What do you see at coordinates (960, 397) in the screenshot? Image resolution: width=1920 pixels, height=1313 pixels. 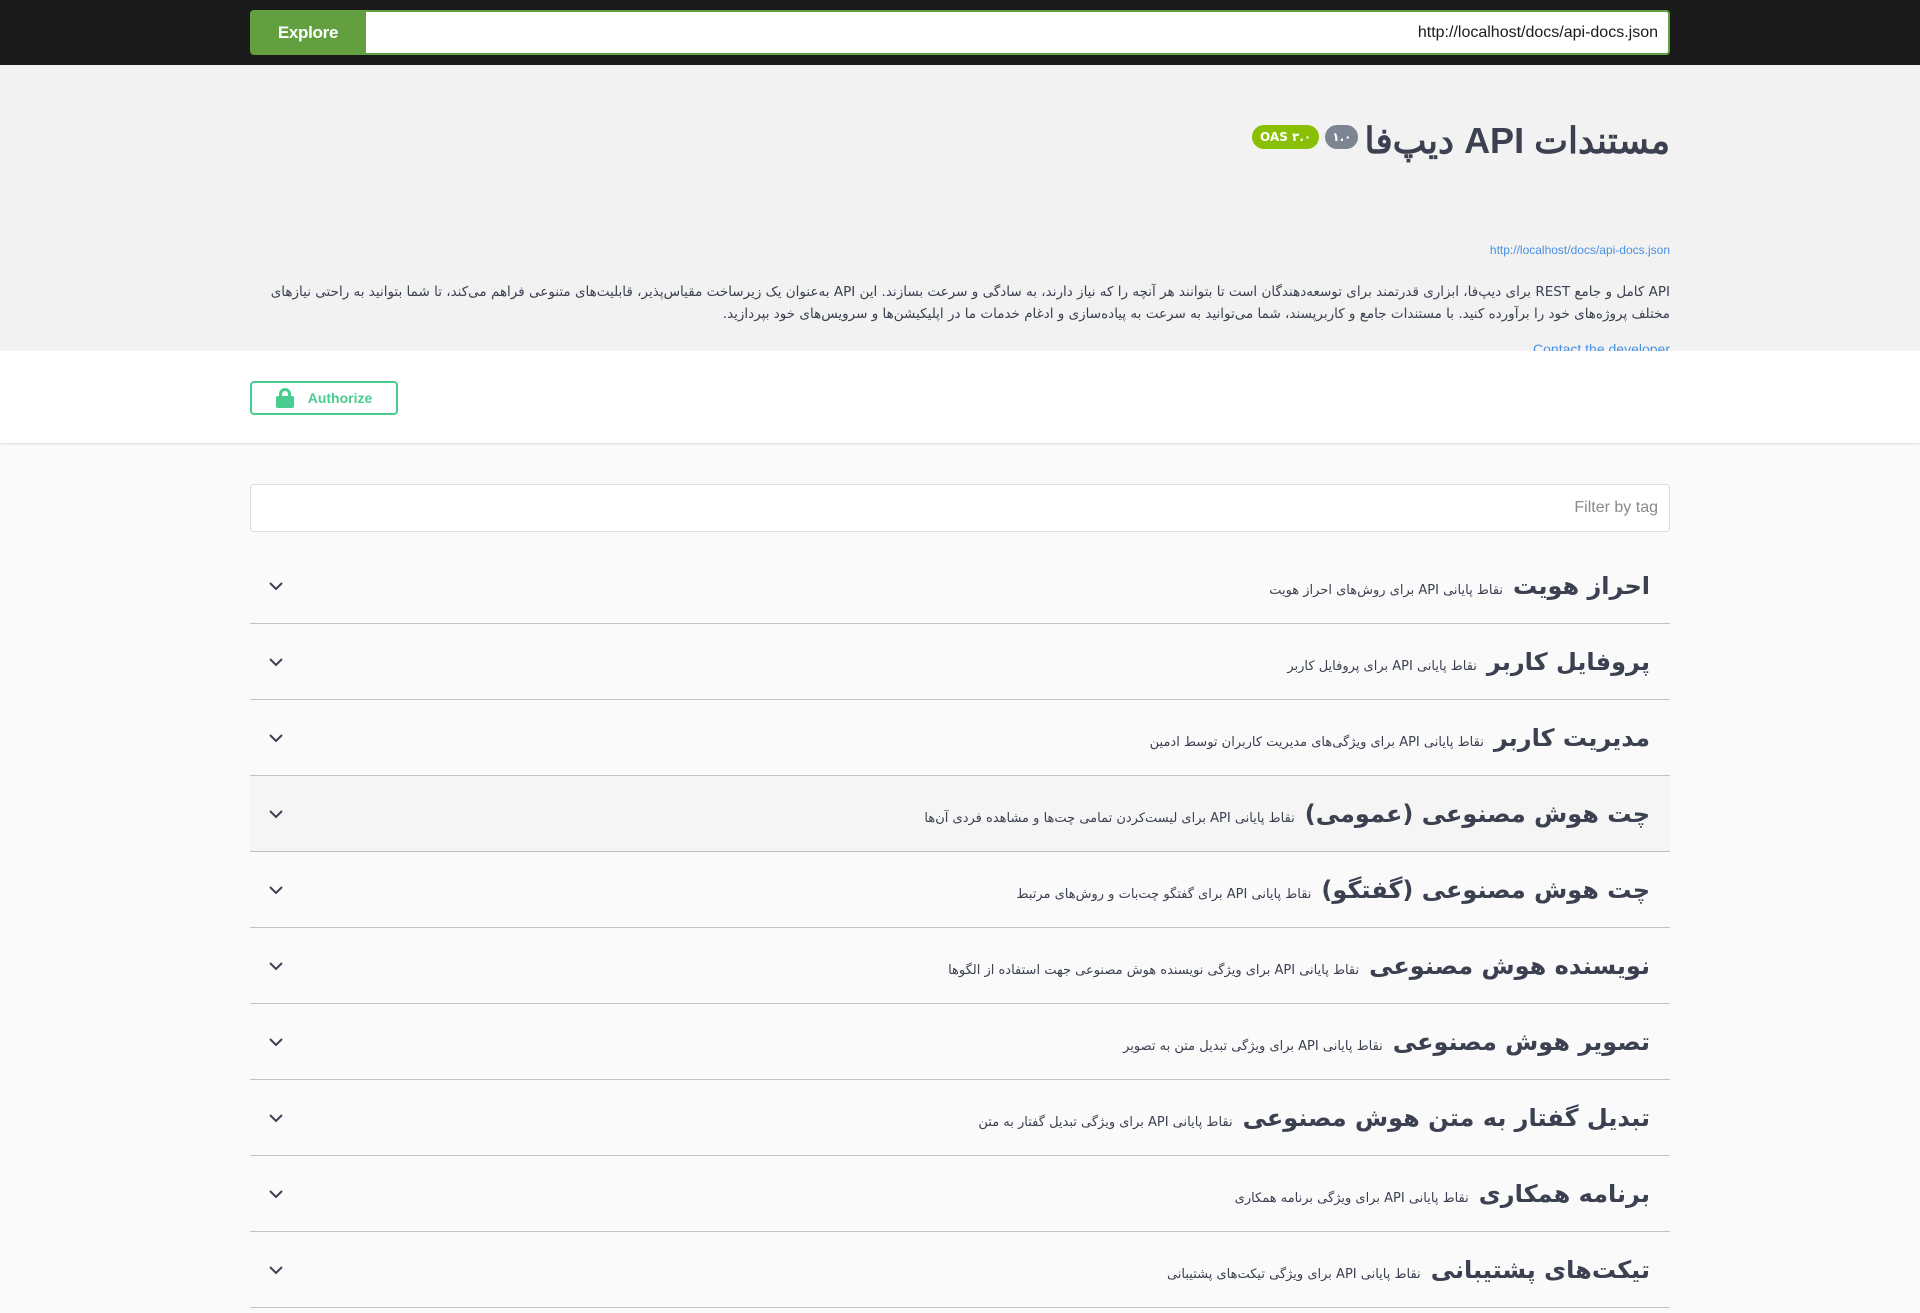 I see `scheme-container: Authorize` at bounding box center [960, 397].